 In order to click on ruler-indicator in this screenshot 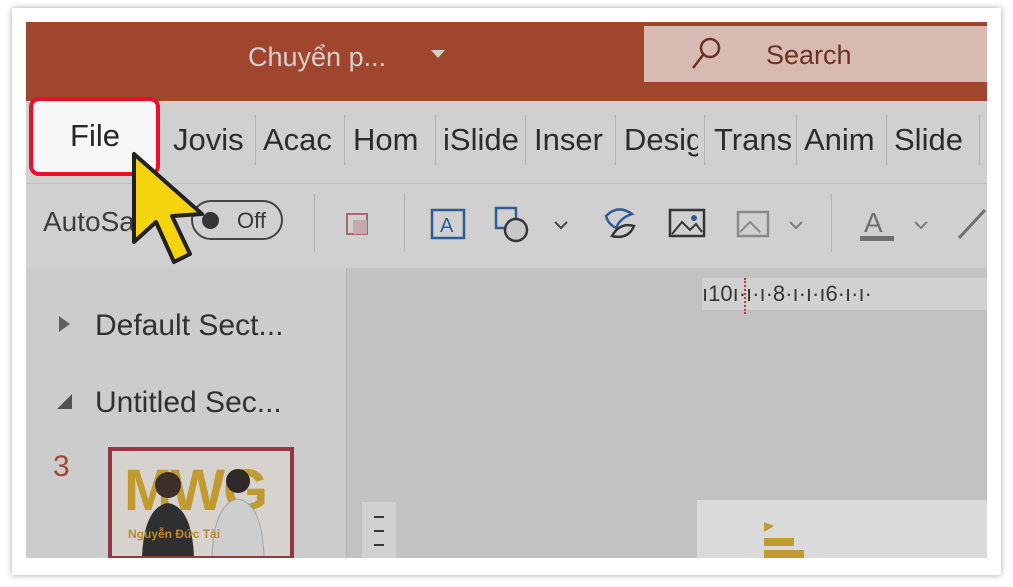, I will do `click(745, 296)`.